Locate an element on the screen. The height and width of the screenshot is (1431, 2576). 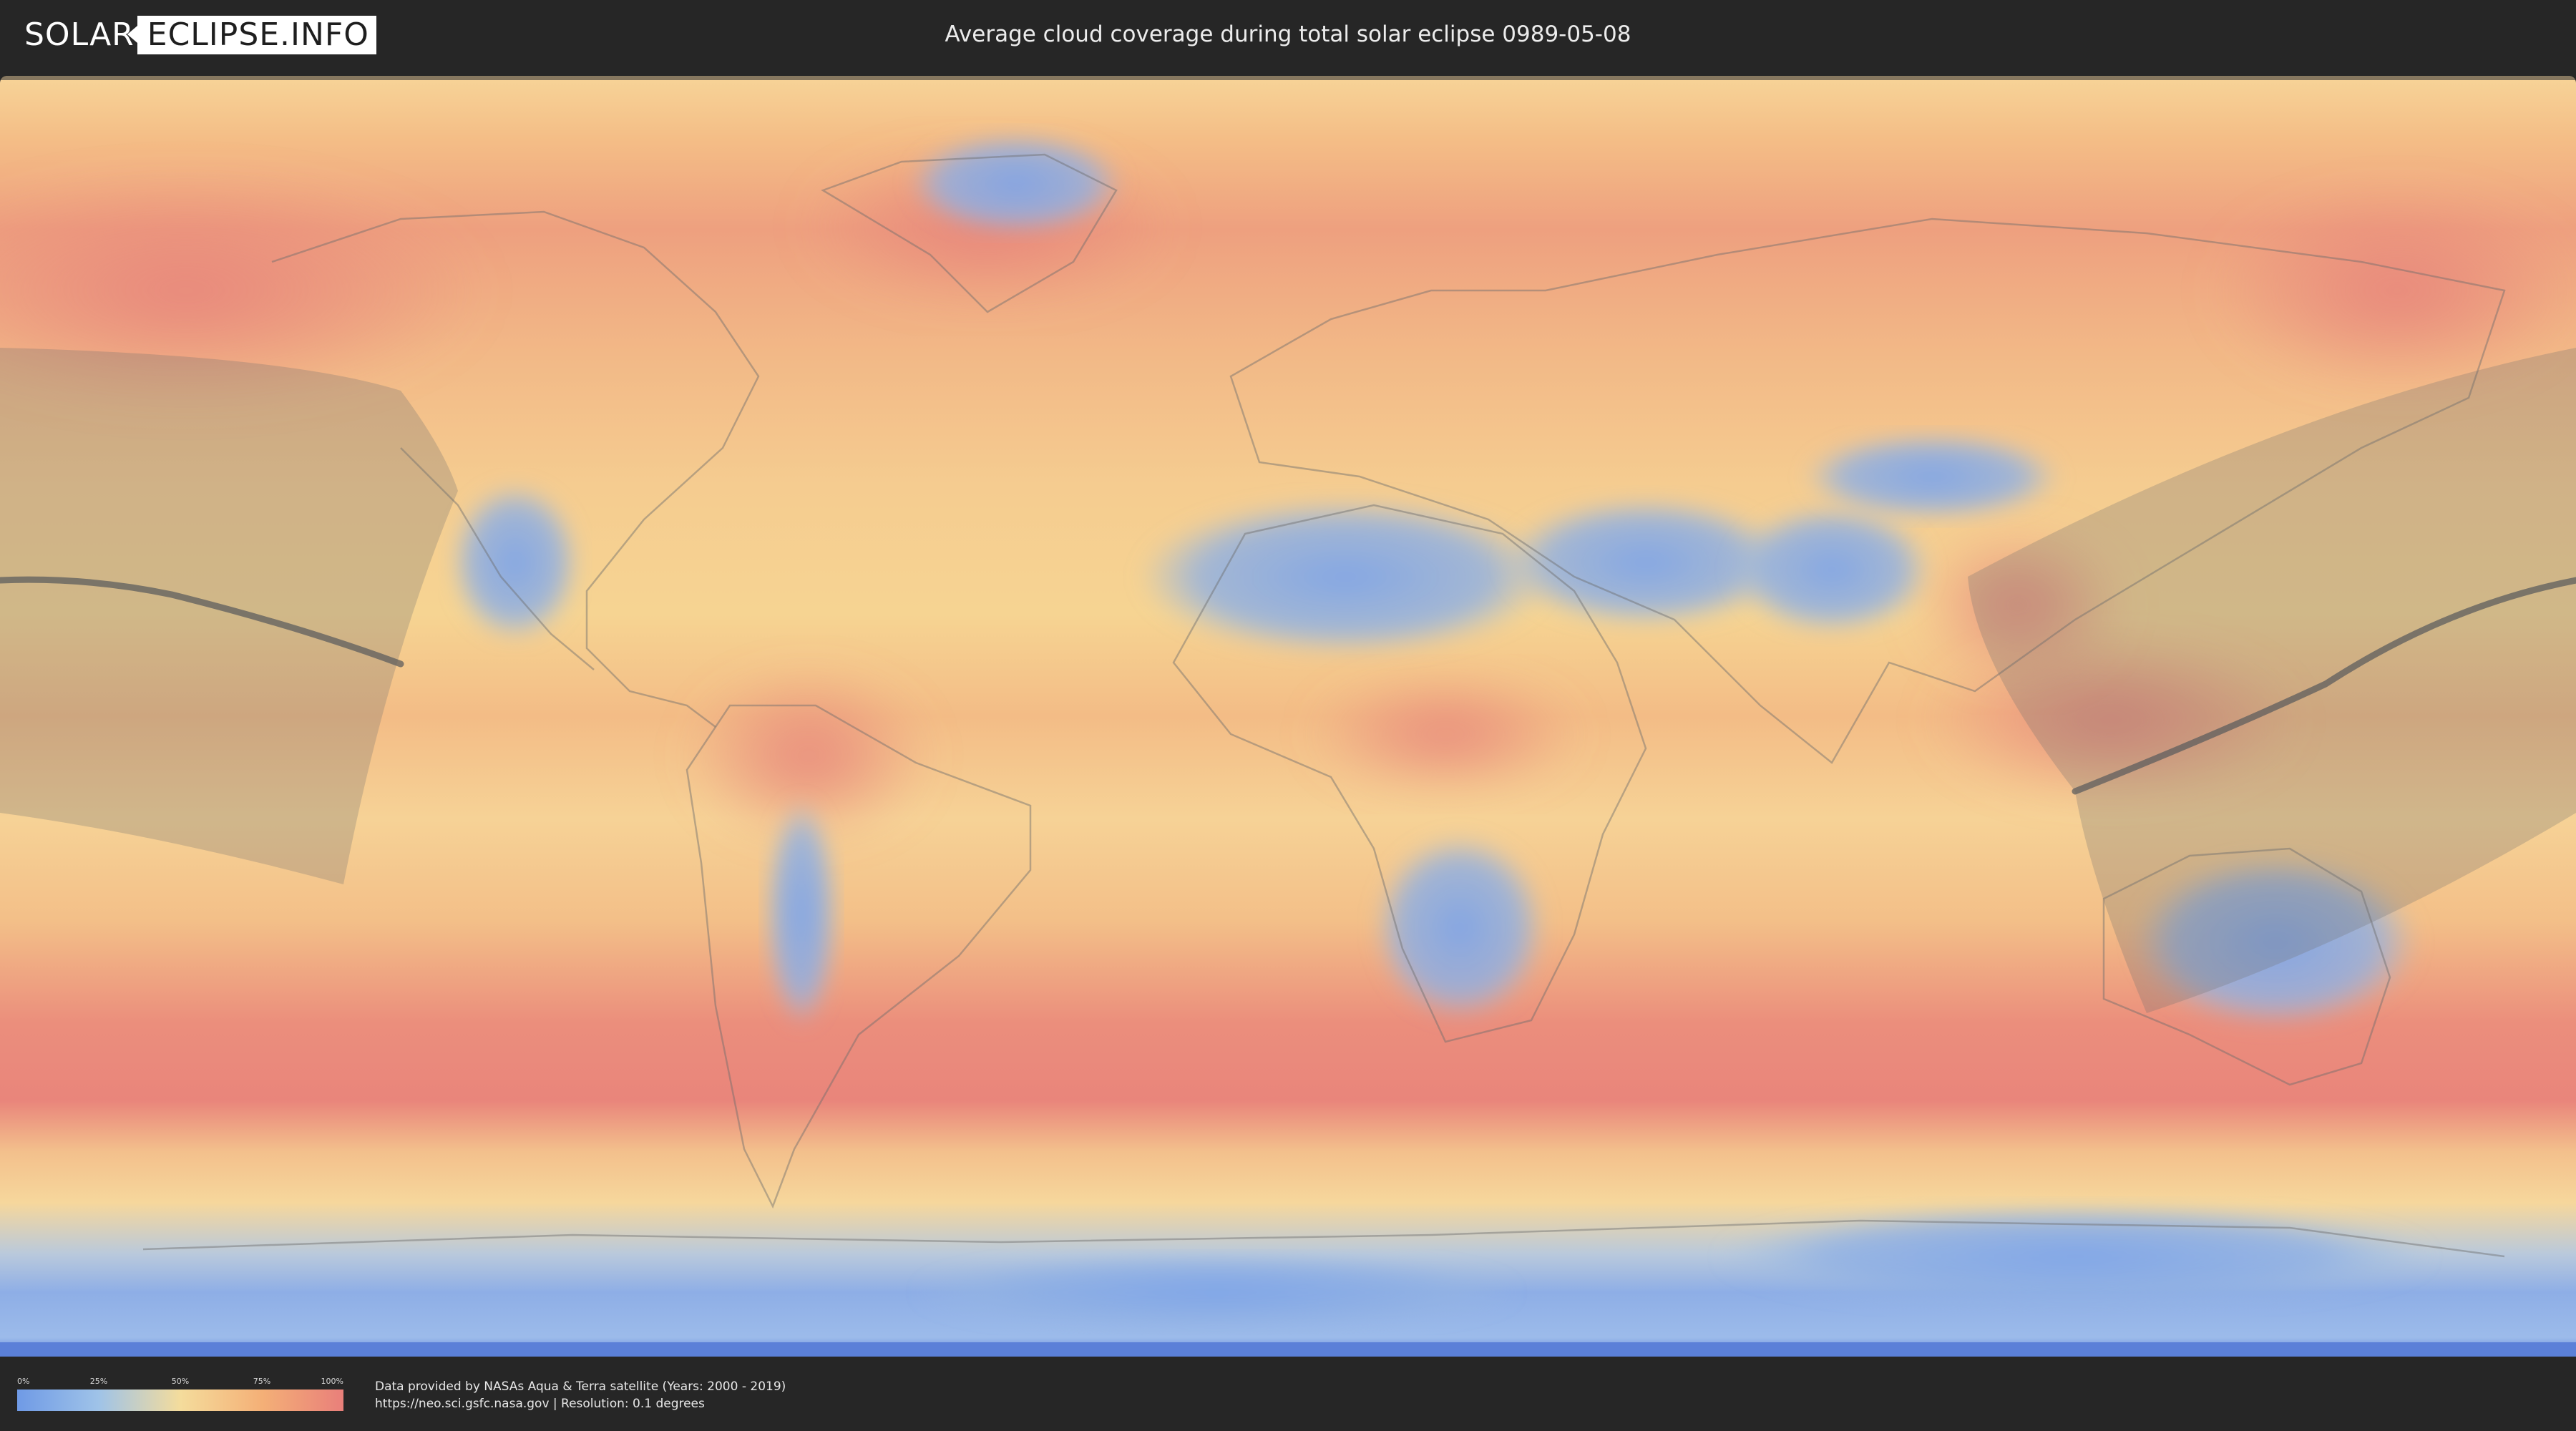
legend-tick-25: 25% is located at coordinates (98, 1382).